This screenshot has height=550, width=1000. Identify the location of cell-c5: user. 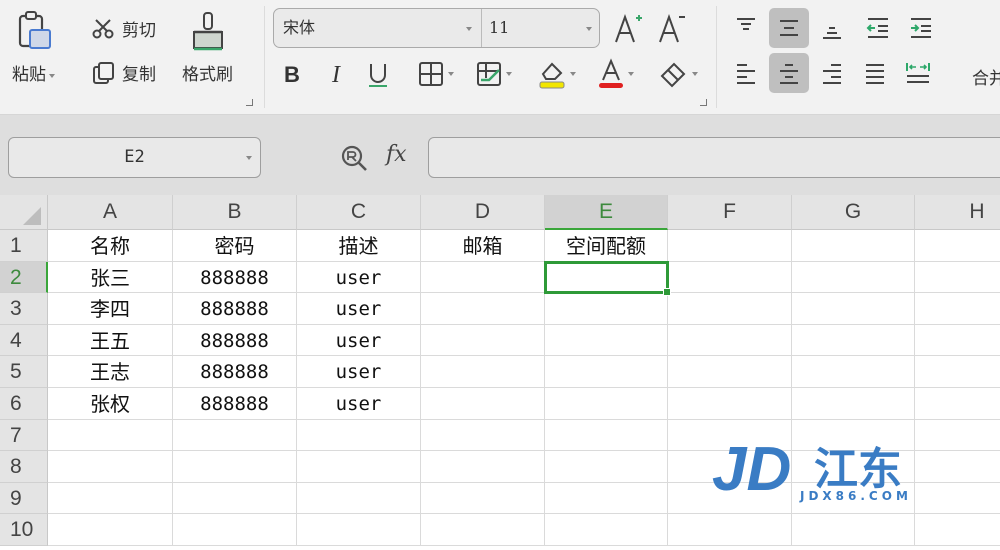
(359, 372).